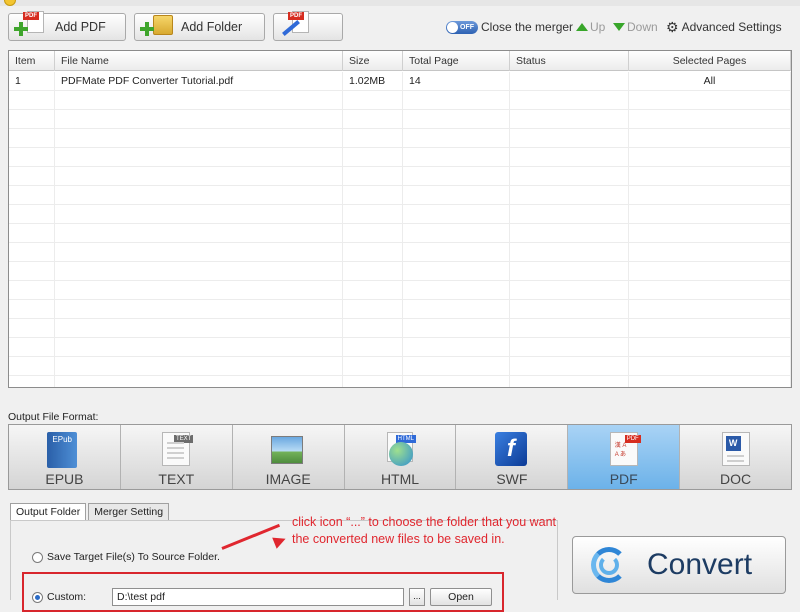 This screenshot has width=800, height=612. I want to click on format-label: TEXT, so click(176, 479).